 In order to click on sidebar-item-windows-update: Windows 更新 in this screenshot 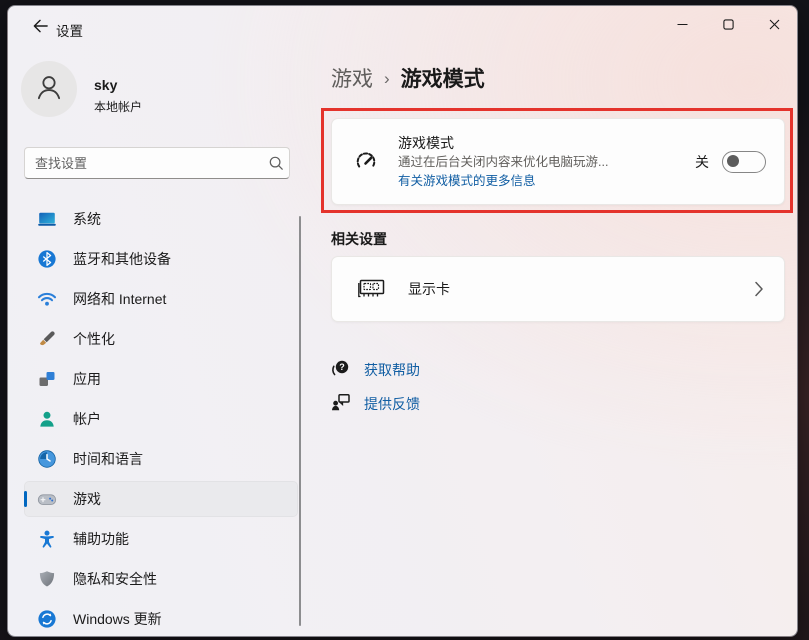, I will do `click(161, 618)`.